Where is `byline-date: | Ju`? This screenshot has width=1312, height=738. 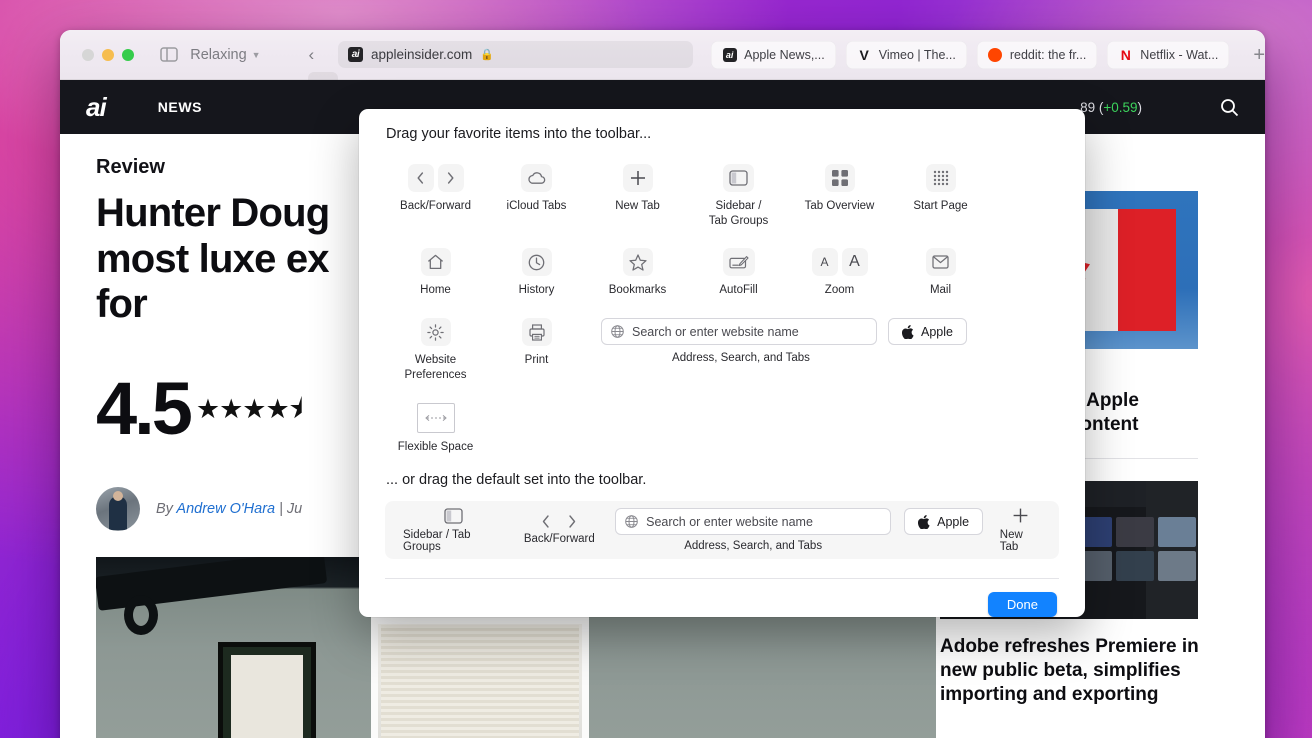
byline-date: | Ju is located at coordinates (289, 509).